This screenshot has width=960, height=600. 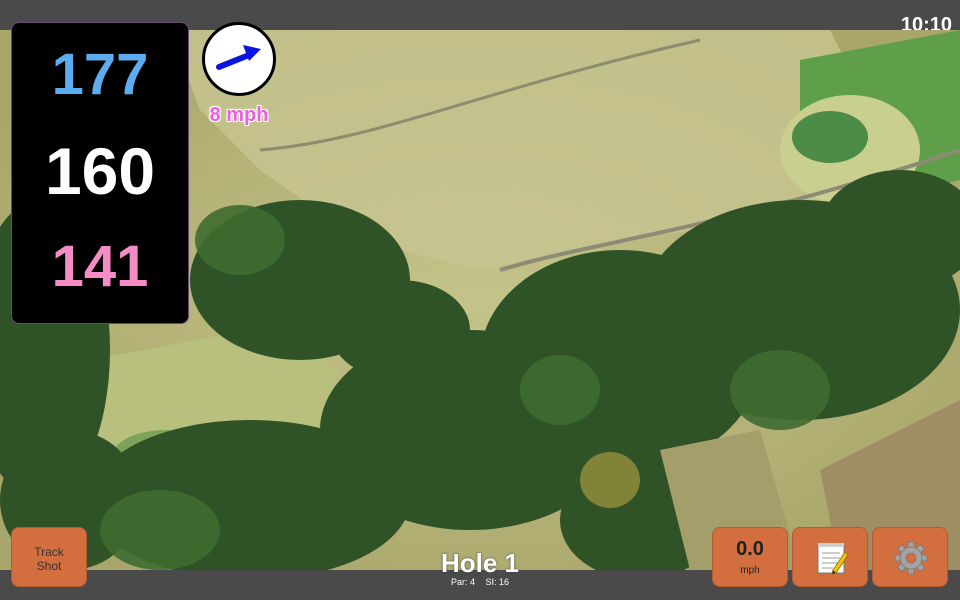 I want to click on middle-distance: 160, so click(x=100, y=171).